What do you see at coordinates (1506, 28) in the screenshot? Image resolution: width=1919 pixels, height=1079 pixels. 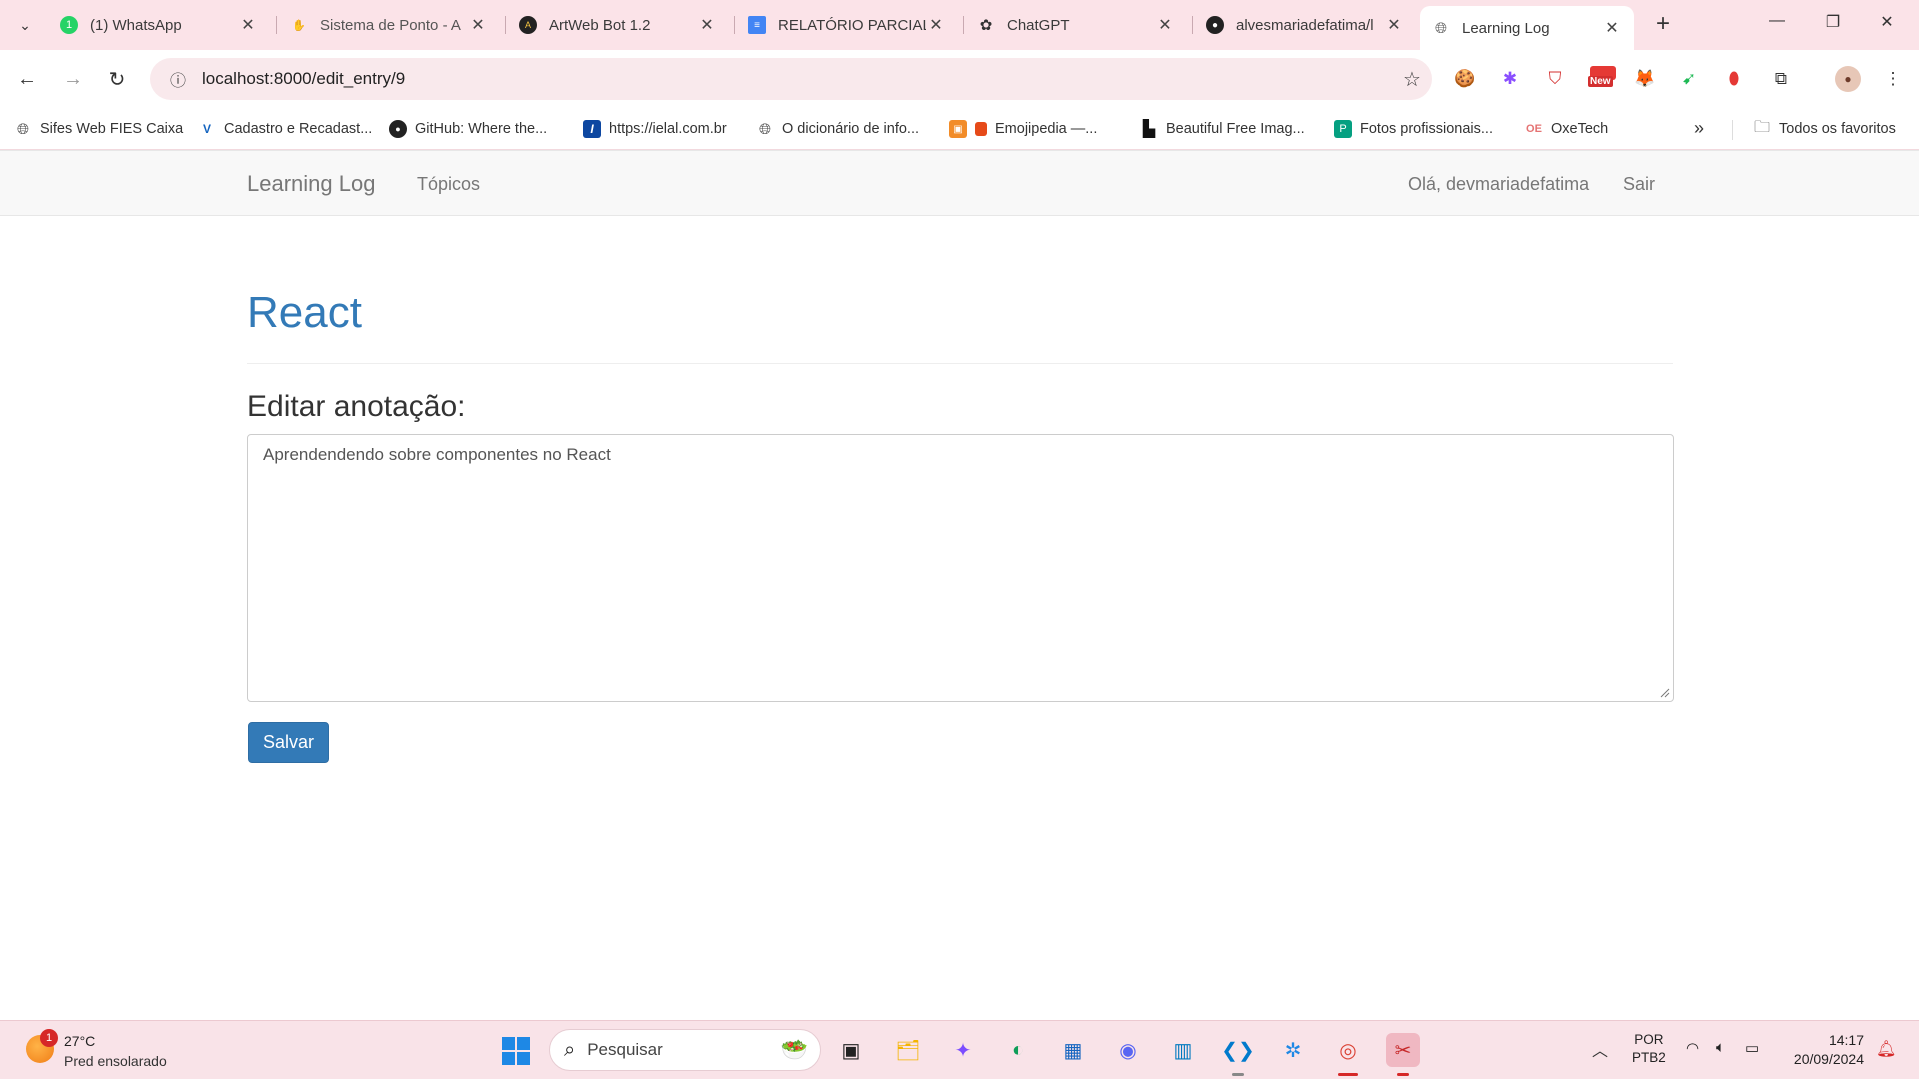 I see `tab-title: Learning Log` at bounding box center [1506, 28].